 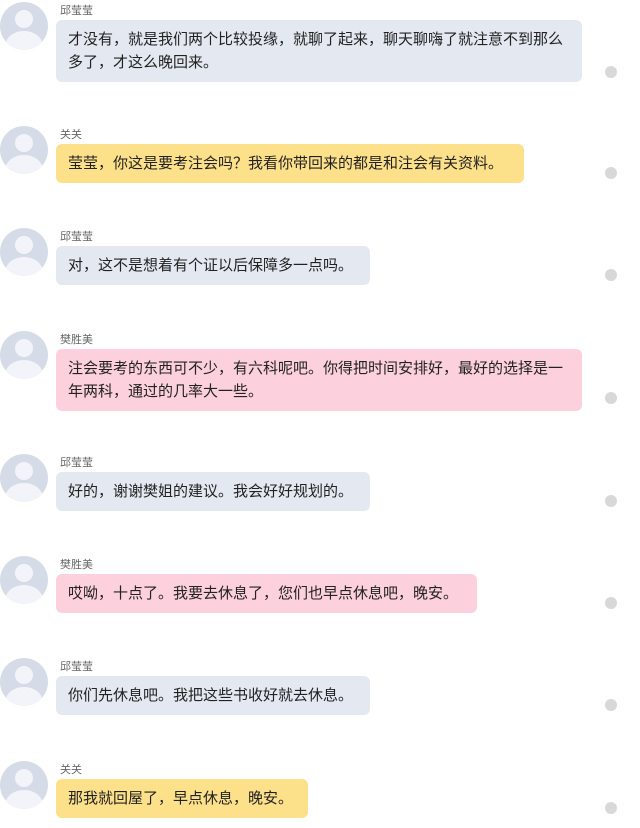 What do you see at coordinates (213, 491) in the screenshot?
I see `message-bubble: 好的，谢谢樊姐的建议。我会好好规划的。` at bounding box center [213, 491].